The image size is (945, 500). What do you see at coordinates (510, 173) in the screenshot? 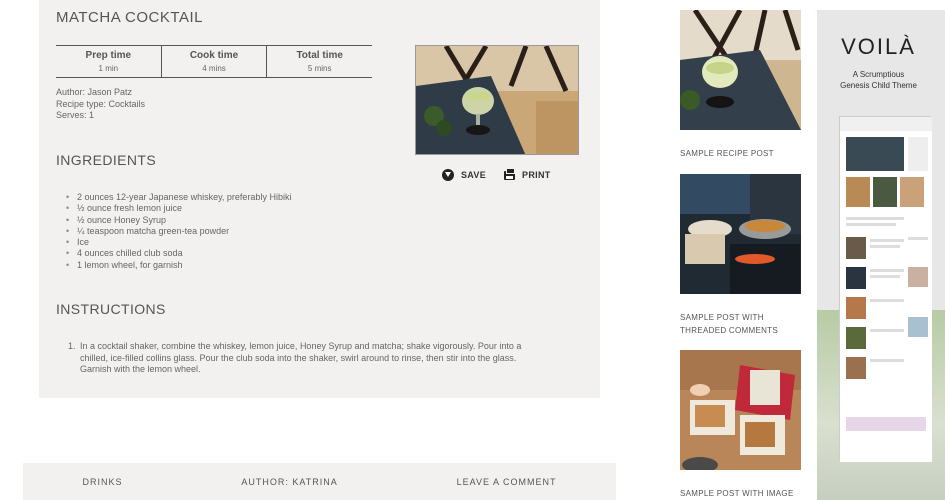
I see `printer-icon` at bounding box center [510, 173].